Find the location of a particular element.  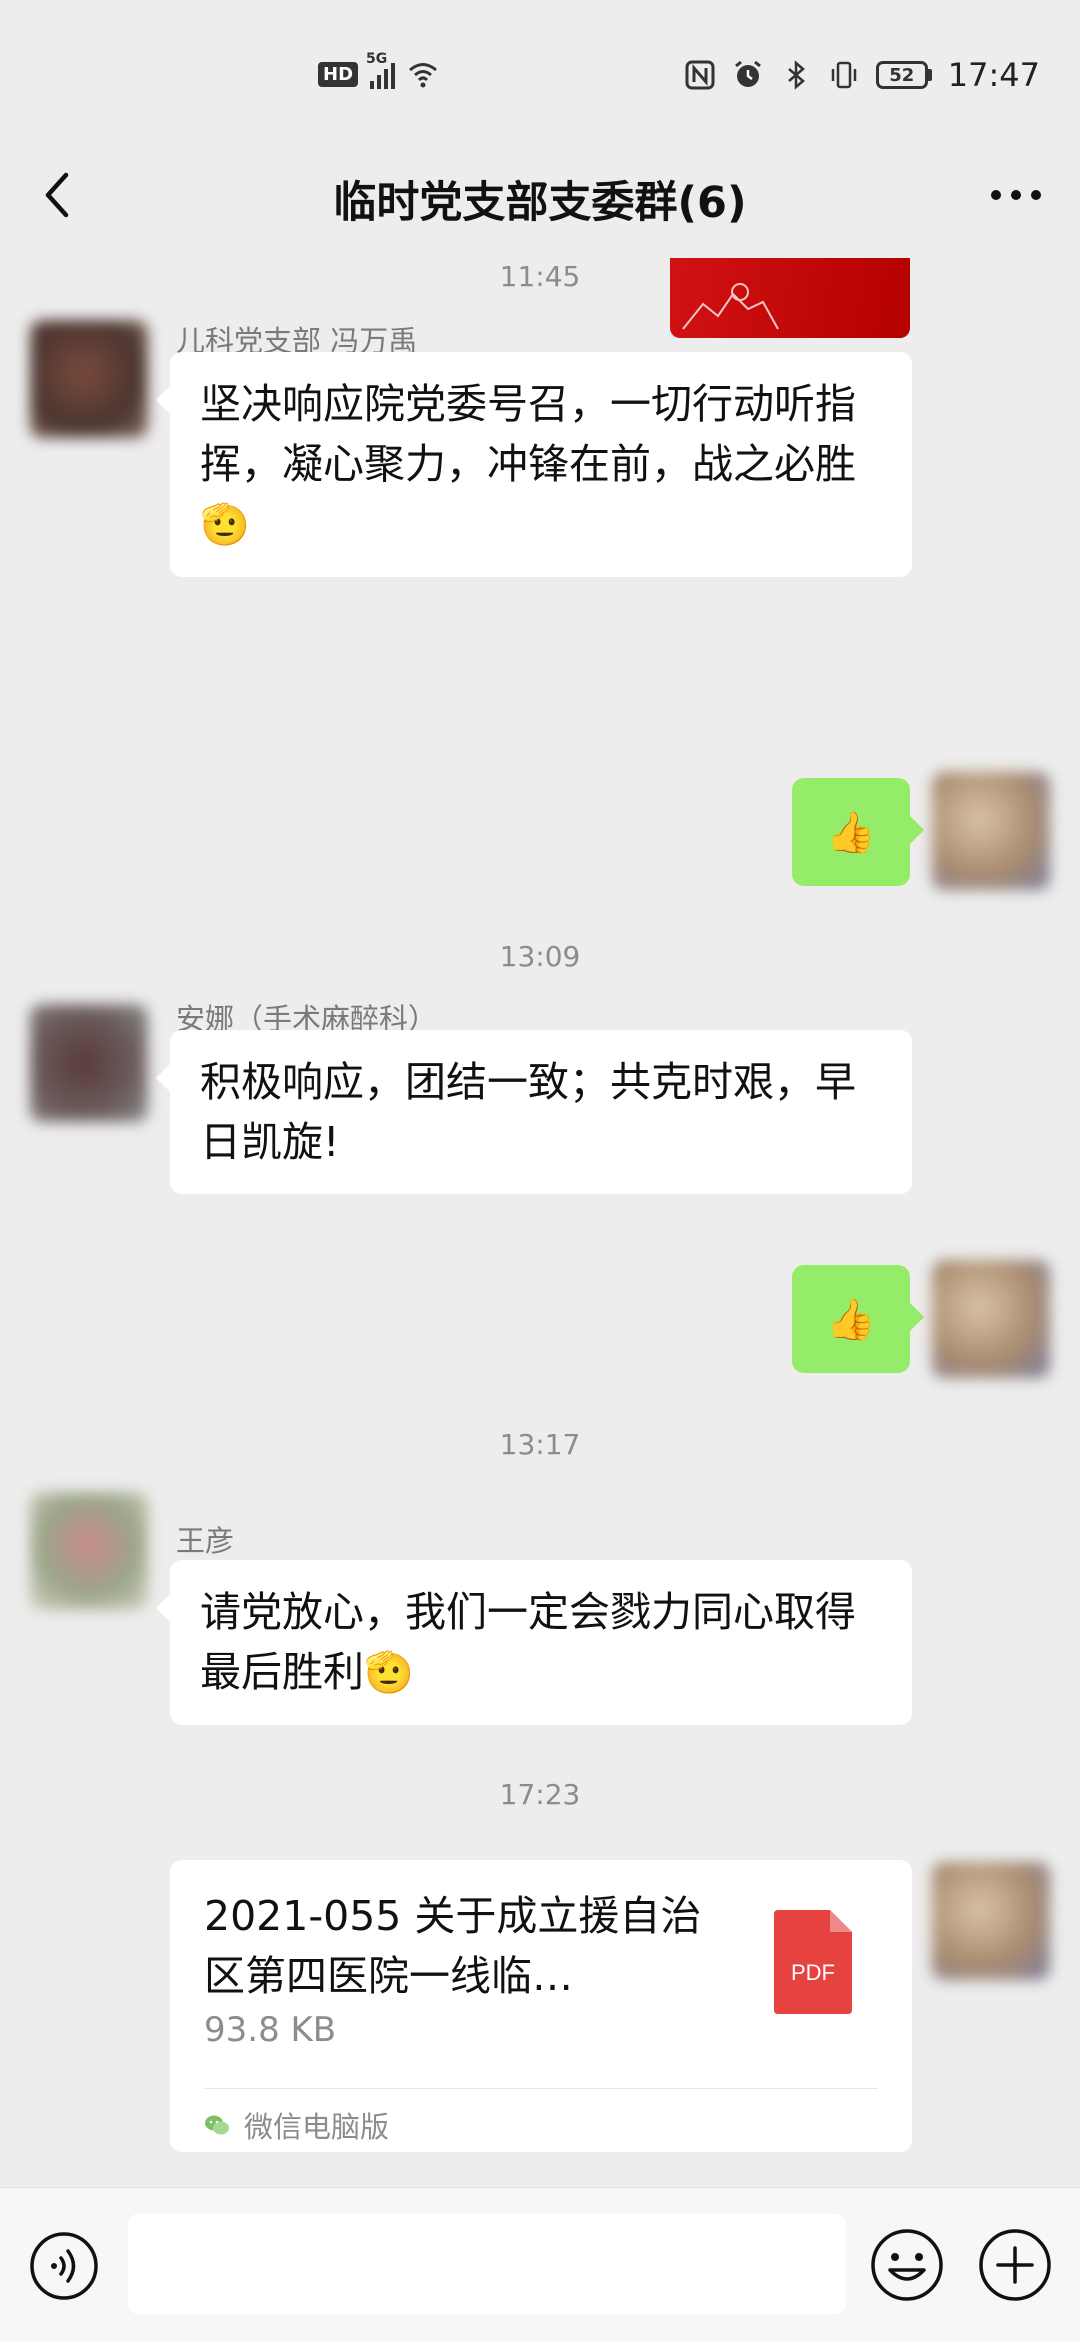

bluetooth-icon is located at coordinates (796, 75).